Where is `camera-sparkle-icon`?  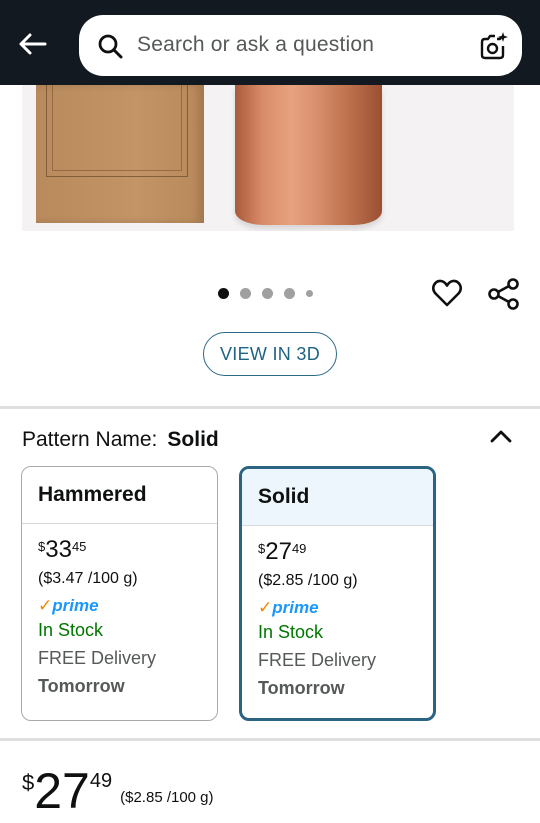 camera-sparkle-icon is located at coordinates (493, 46).